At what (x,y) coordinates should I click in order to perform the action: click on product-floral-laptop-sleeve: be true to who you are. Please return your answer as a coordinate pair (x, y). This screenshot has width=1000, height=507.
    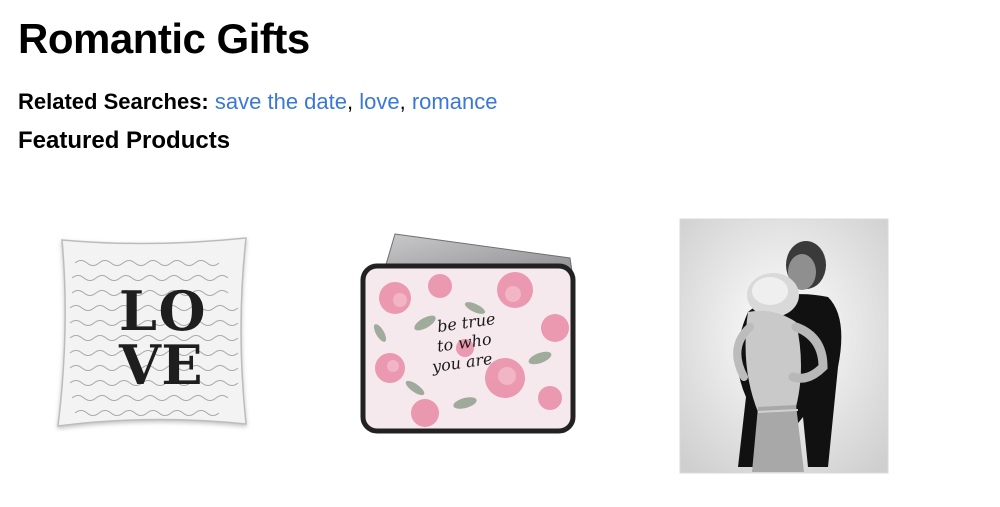
    Looking at the image, I should click on (467, 333).